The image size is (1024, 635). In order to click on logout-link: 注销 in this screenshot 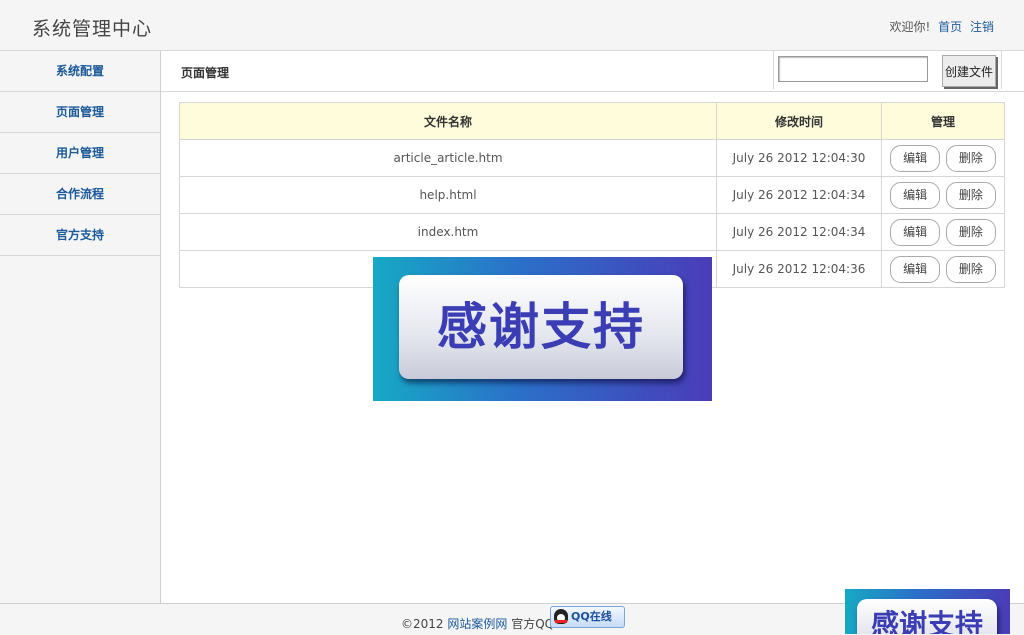, I will do `click(982, 27)`.